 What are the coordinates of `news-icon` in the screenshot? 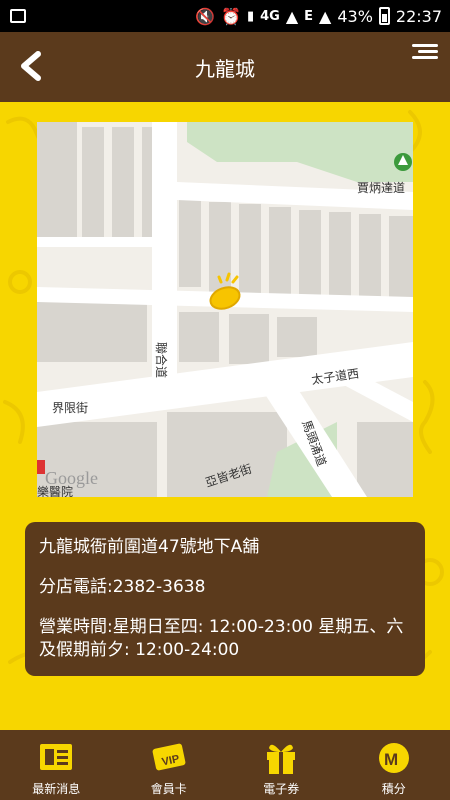 It's located at (56, 757).